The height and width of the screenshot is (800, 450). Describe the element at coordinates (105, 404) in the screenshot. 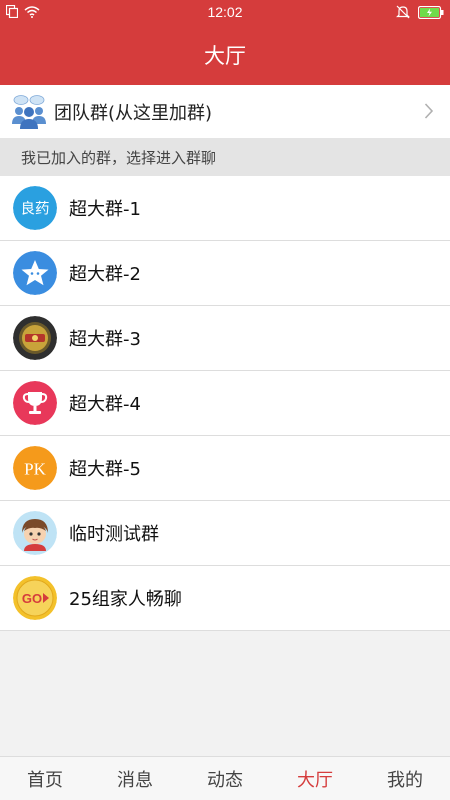

I see `group-name: 超大群-4` at that location.